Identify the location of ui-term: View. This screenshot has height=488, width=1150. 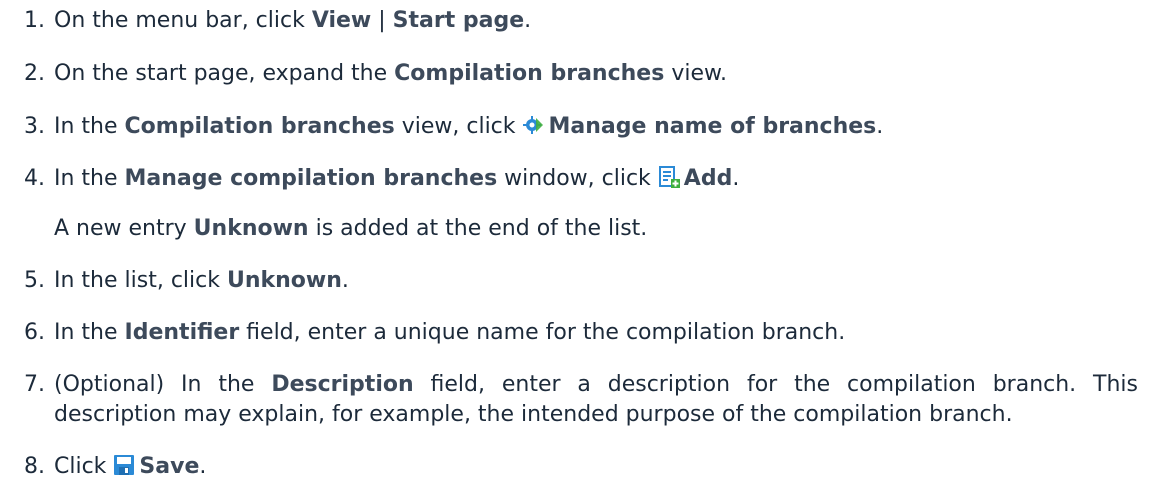
(341, 20).